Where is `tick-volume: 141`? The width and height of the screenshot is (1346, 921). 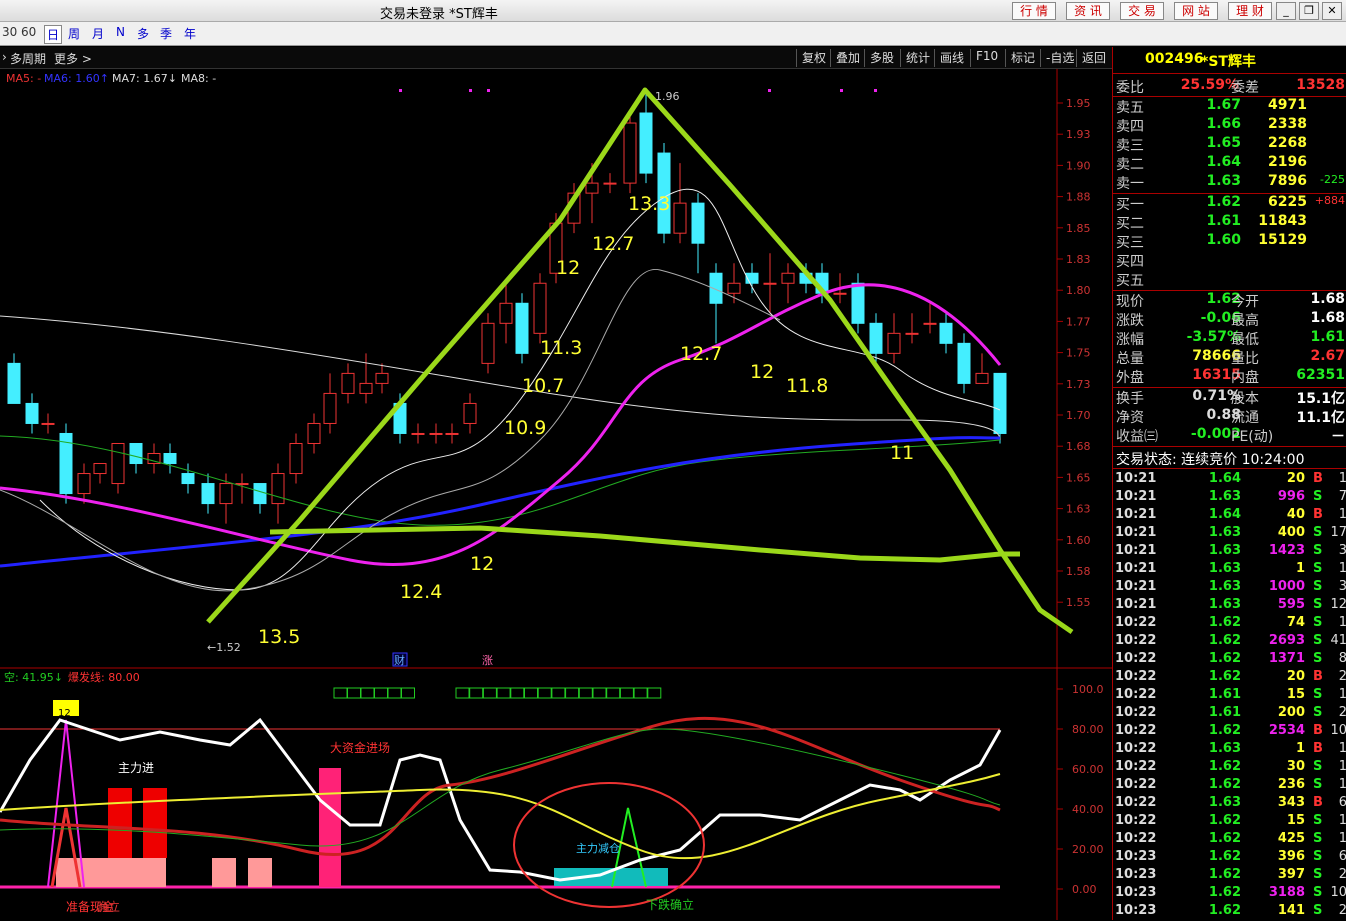
tick-volume: 141 is located at coordinates (1291, 910).